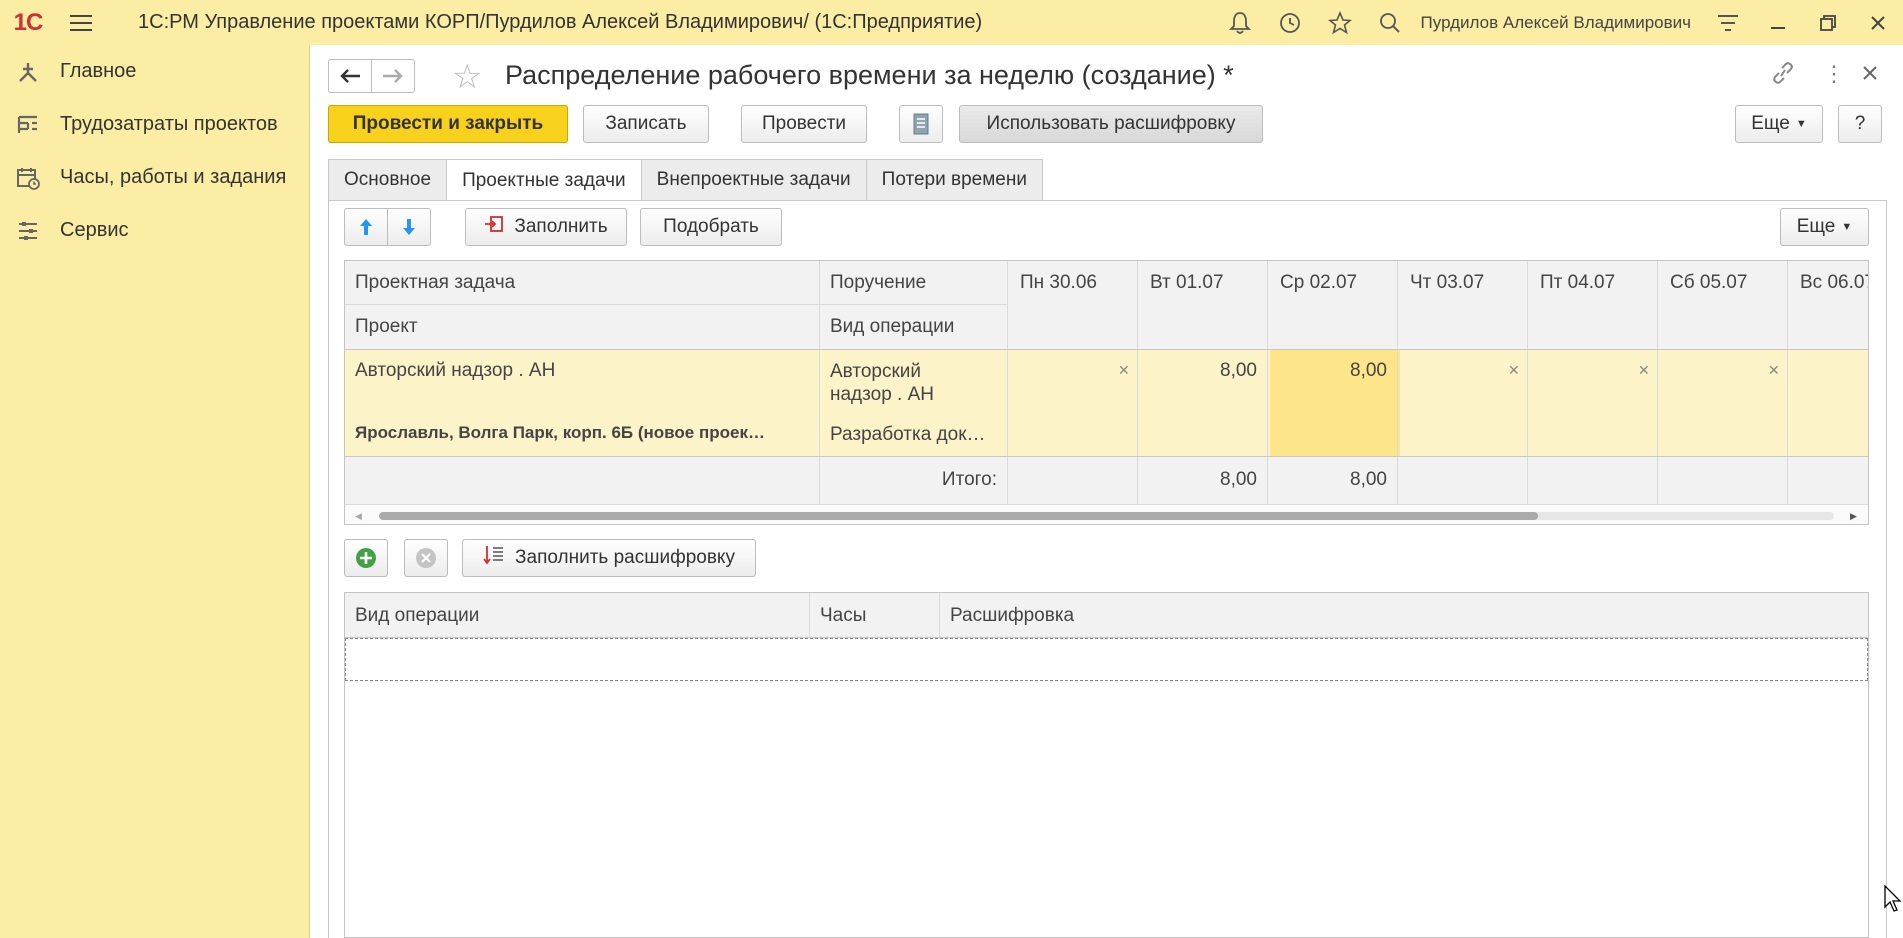 The height and width of the screenshot is (938, 1903). I want to click on more-menu-label: Еще, so click(1770, 123).